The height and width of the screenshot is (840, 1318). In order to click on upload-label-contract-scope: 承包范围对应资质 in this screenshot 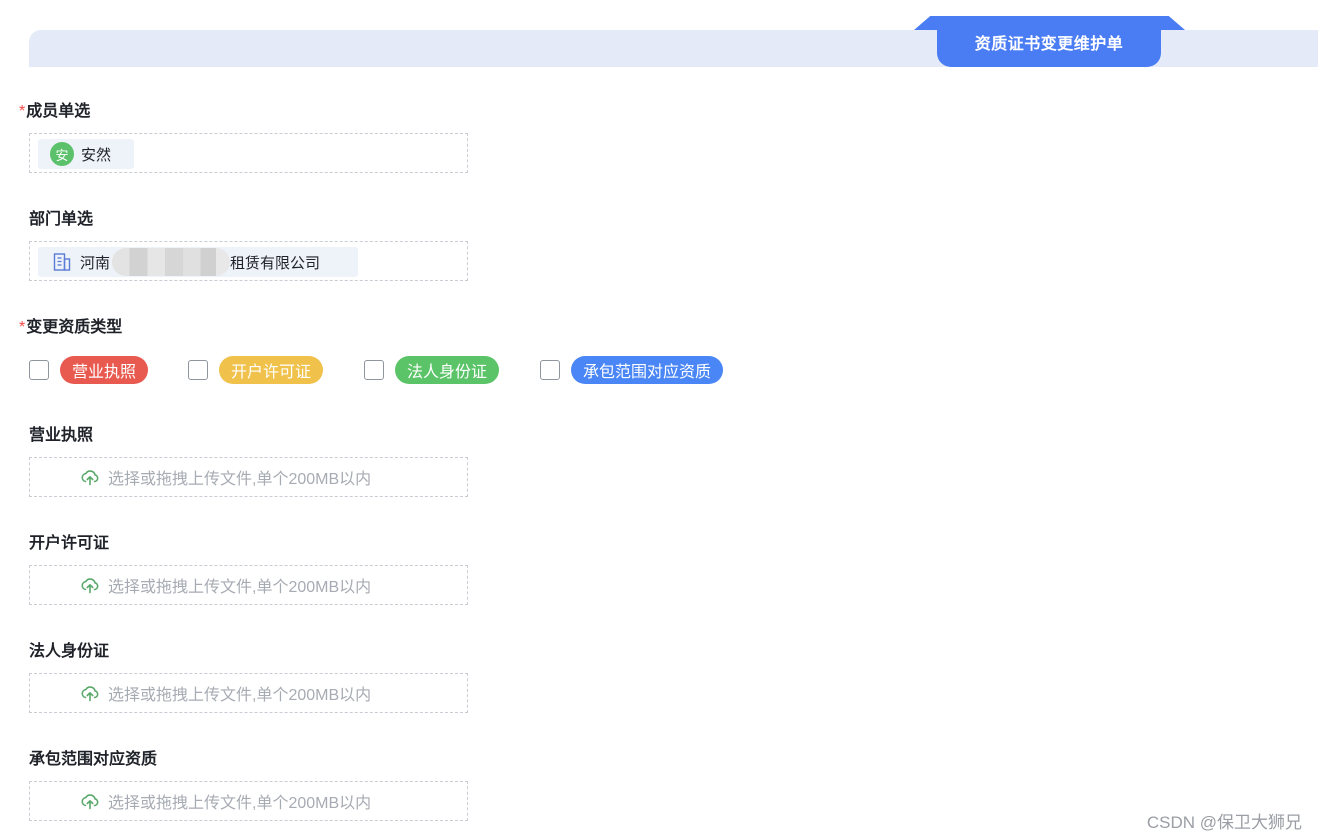, I will do `click(93, 760)`.